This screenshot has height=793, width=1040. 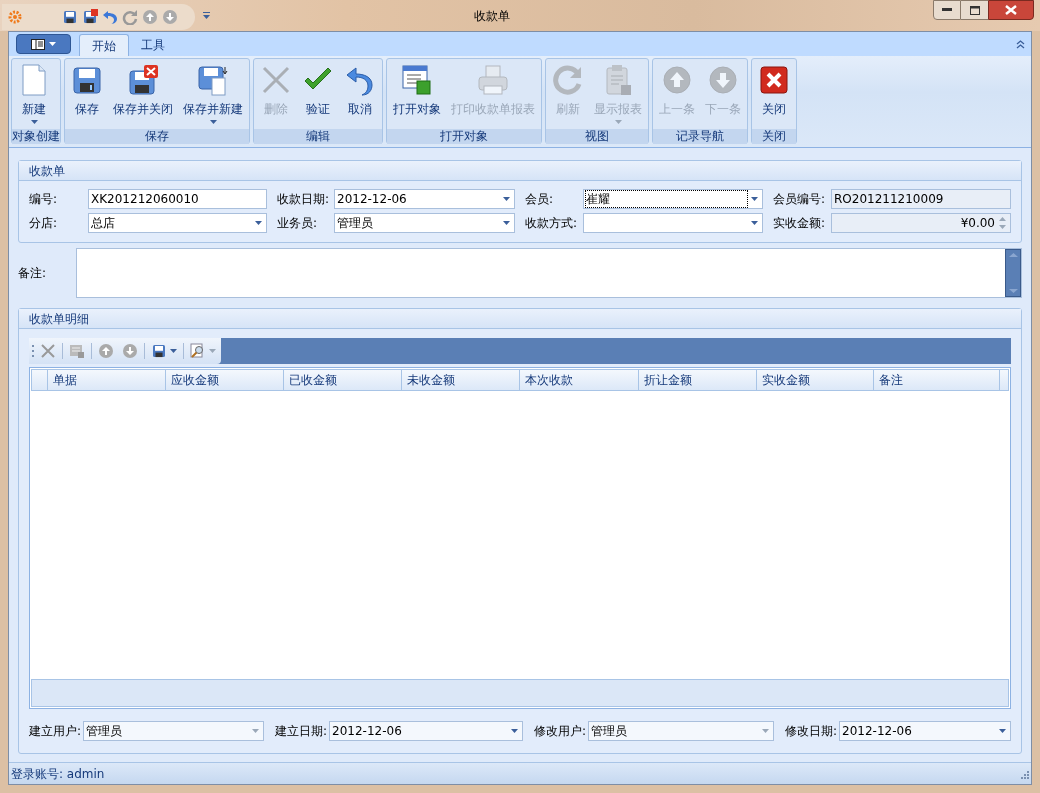 What do you see at coordinates (225, 380) in the screenshot?
I see `column-header: 应收金额` at bounding box center [225, 380].